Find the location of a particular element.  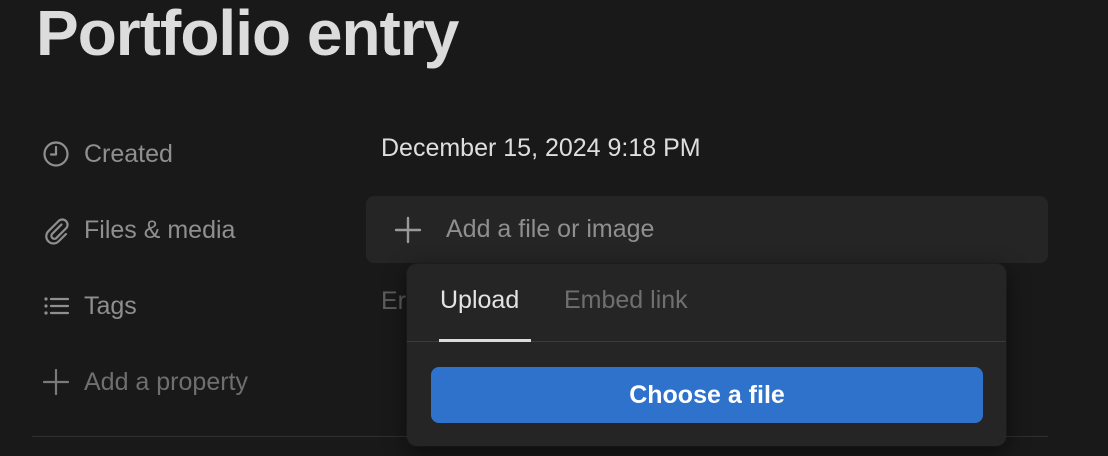

clock-icon is located at coordinates (56, 154).